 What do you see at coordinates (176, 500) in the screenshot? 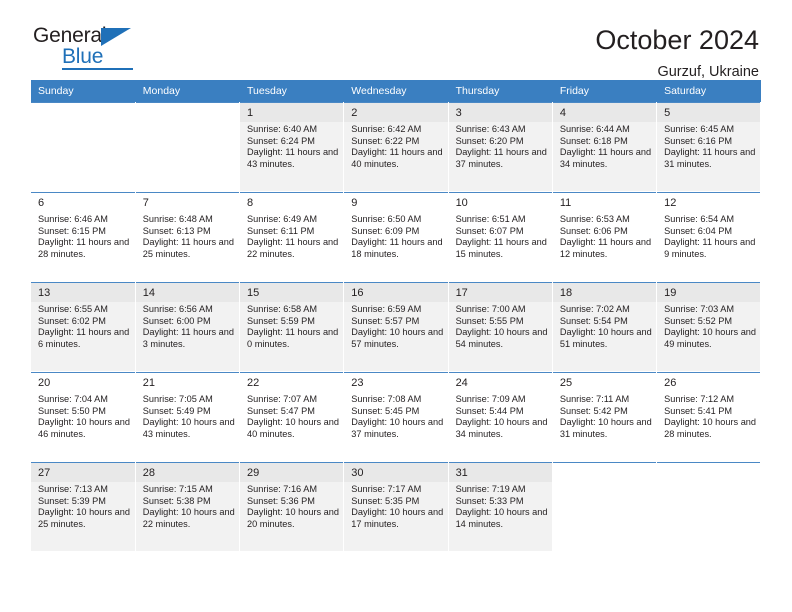
I see `sunset-text: Sunset: 5:38 PM` at bounding box center [176, 500].